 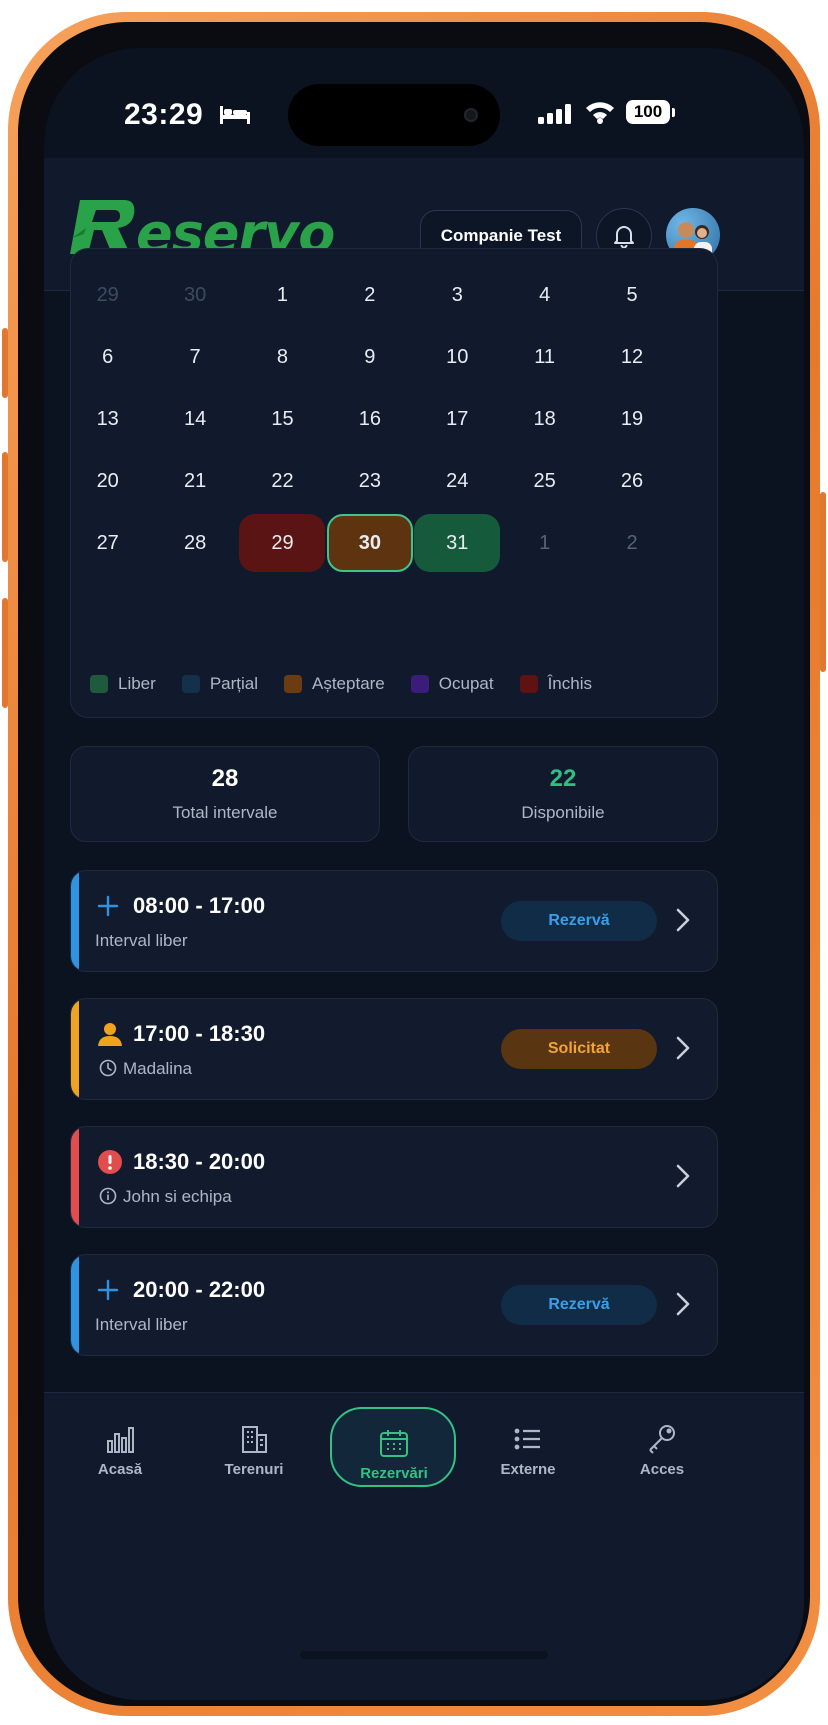 What do you see at coordinates (107, 294) in the screenshot?
I see `calendar-day: 29` at bounding box center [107, 294].